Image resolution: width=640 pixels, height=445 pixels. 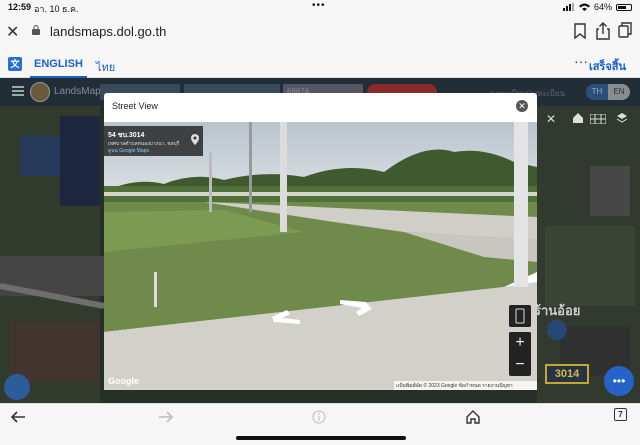 I want to click on streetview-pegman-button, so click(x=17, y=387).